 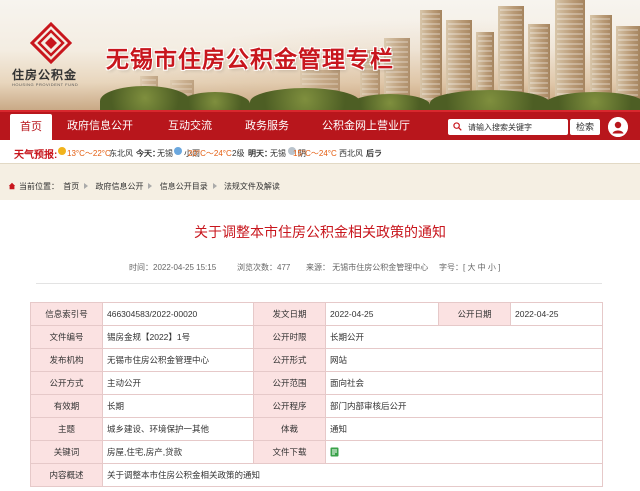 I want to click on procedure-value: 部门内部审核后公开, so click(x=464, y=406).